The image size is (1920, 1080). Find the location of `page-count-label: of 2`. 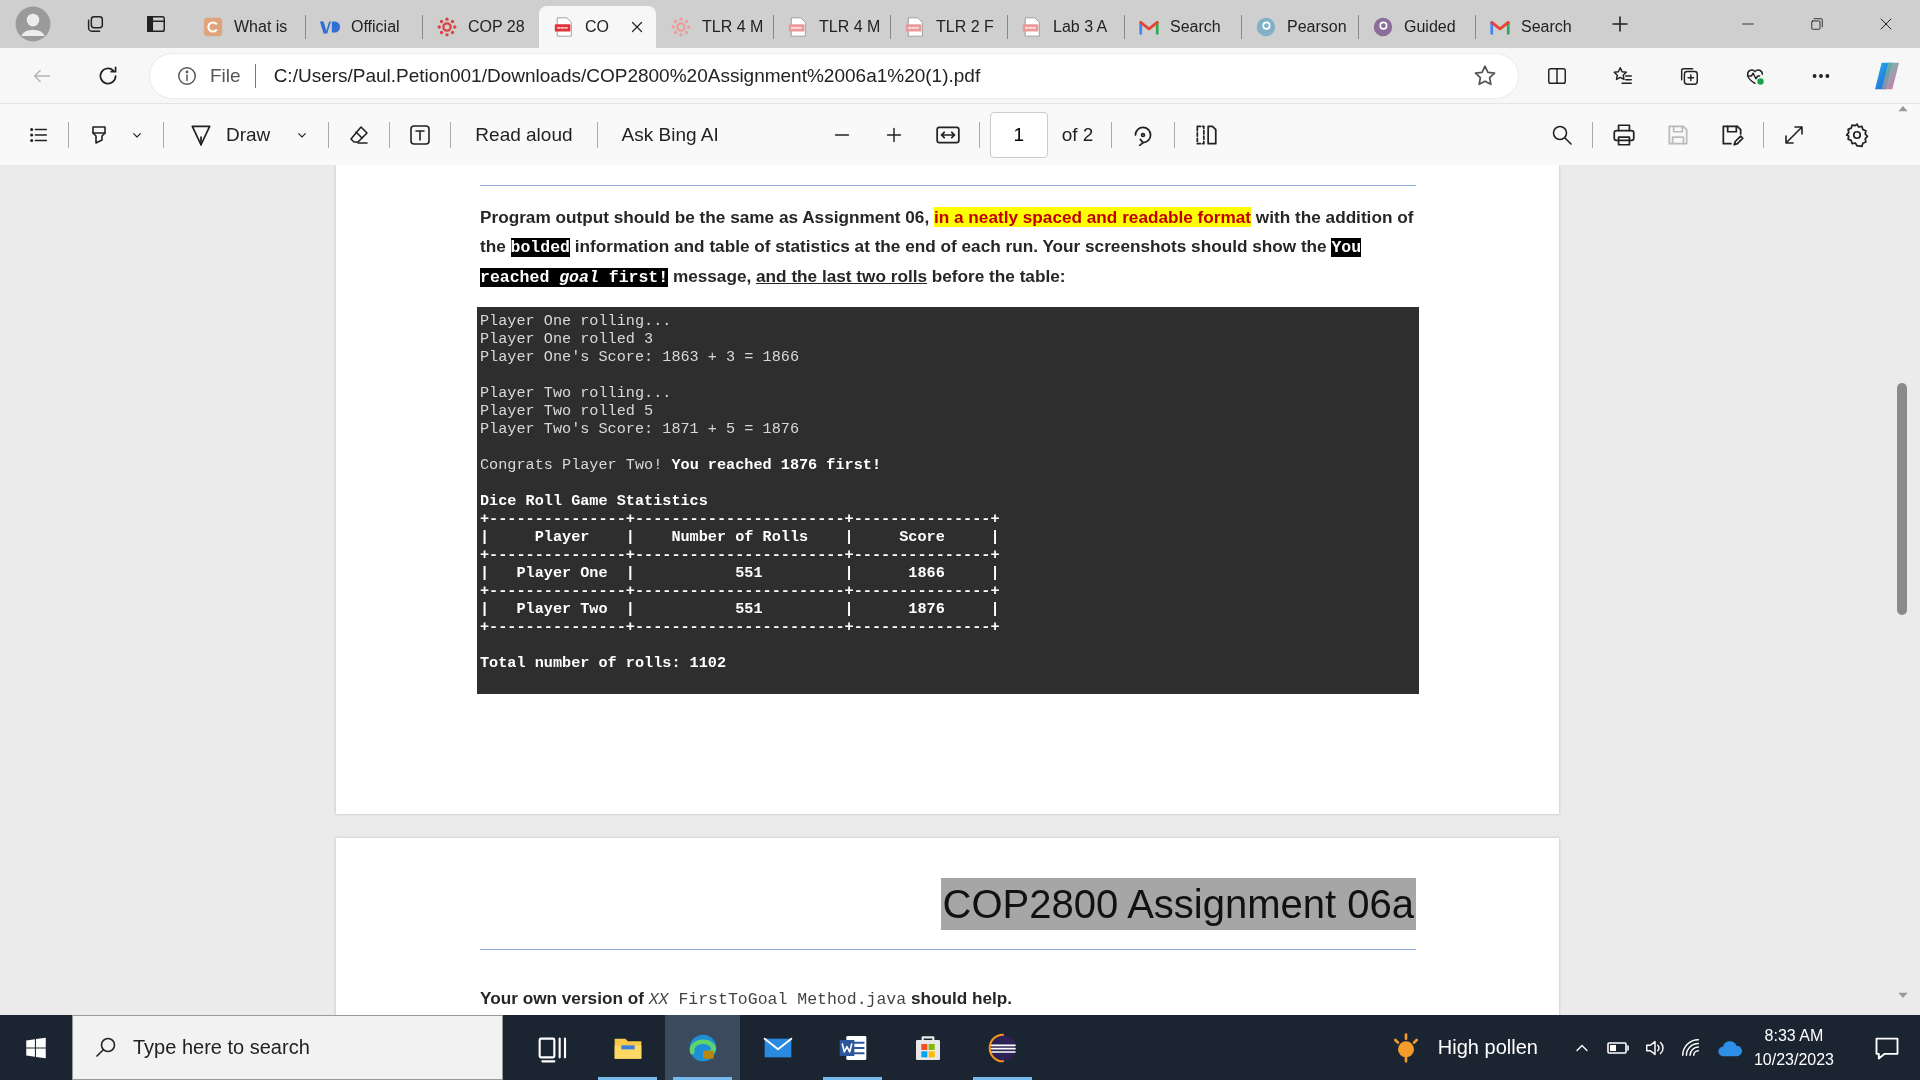

page-count-label: of 2 is located at coordinates (1077, 134).